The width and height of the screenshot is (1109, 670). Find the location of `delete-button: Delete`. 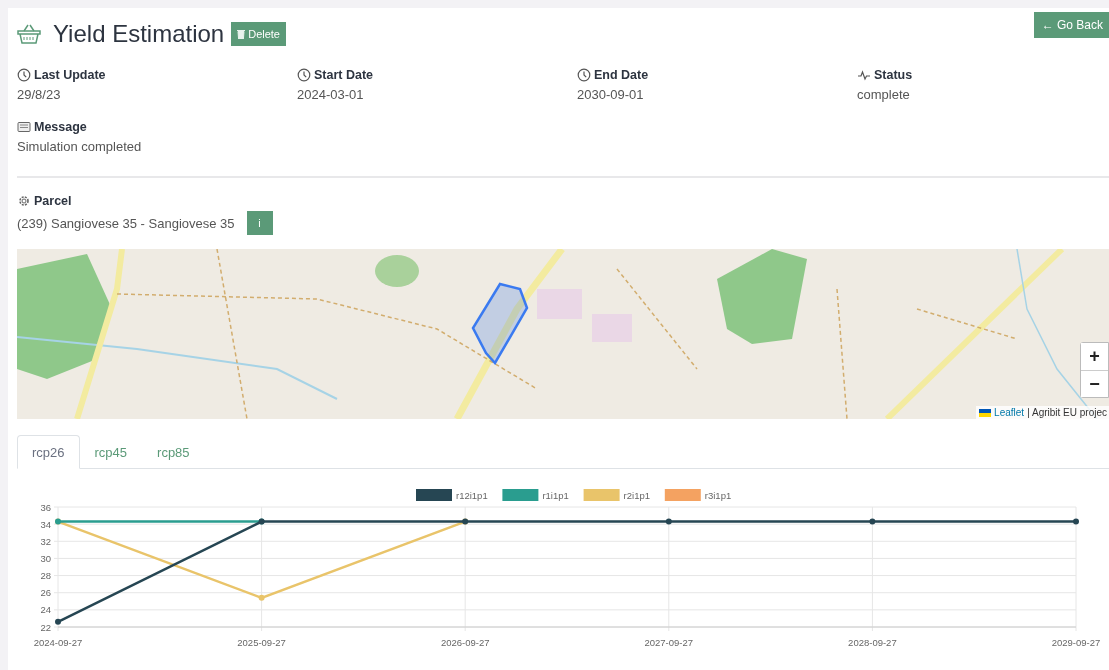

delete-button: Delete is located at coordinates (258, 34).